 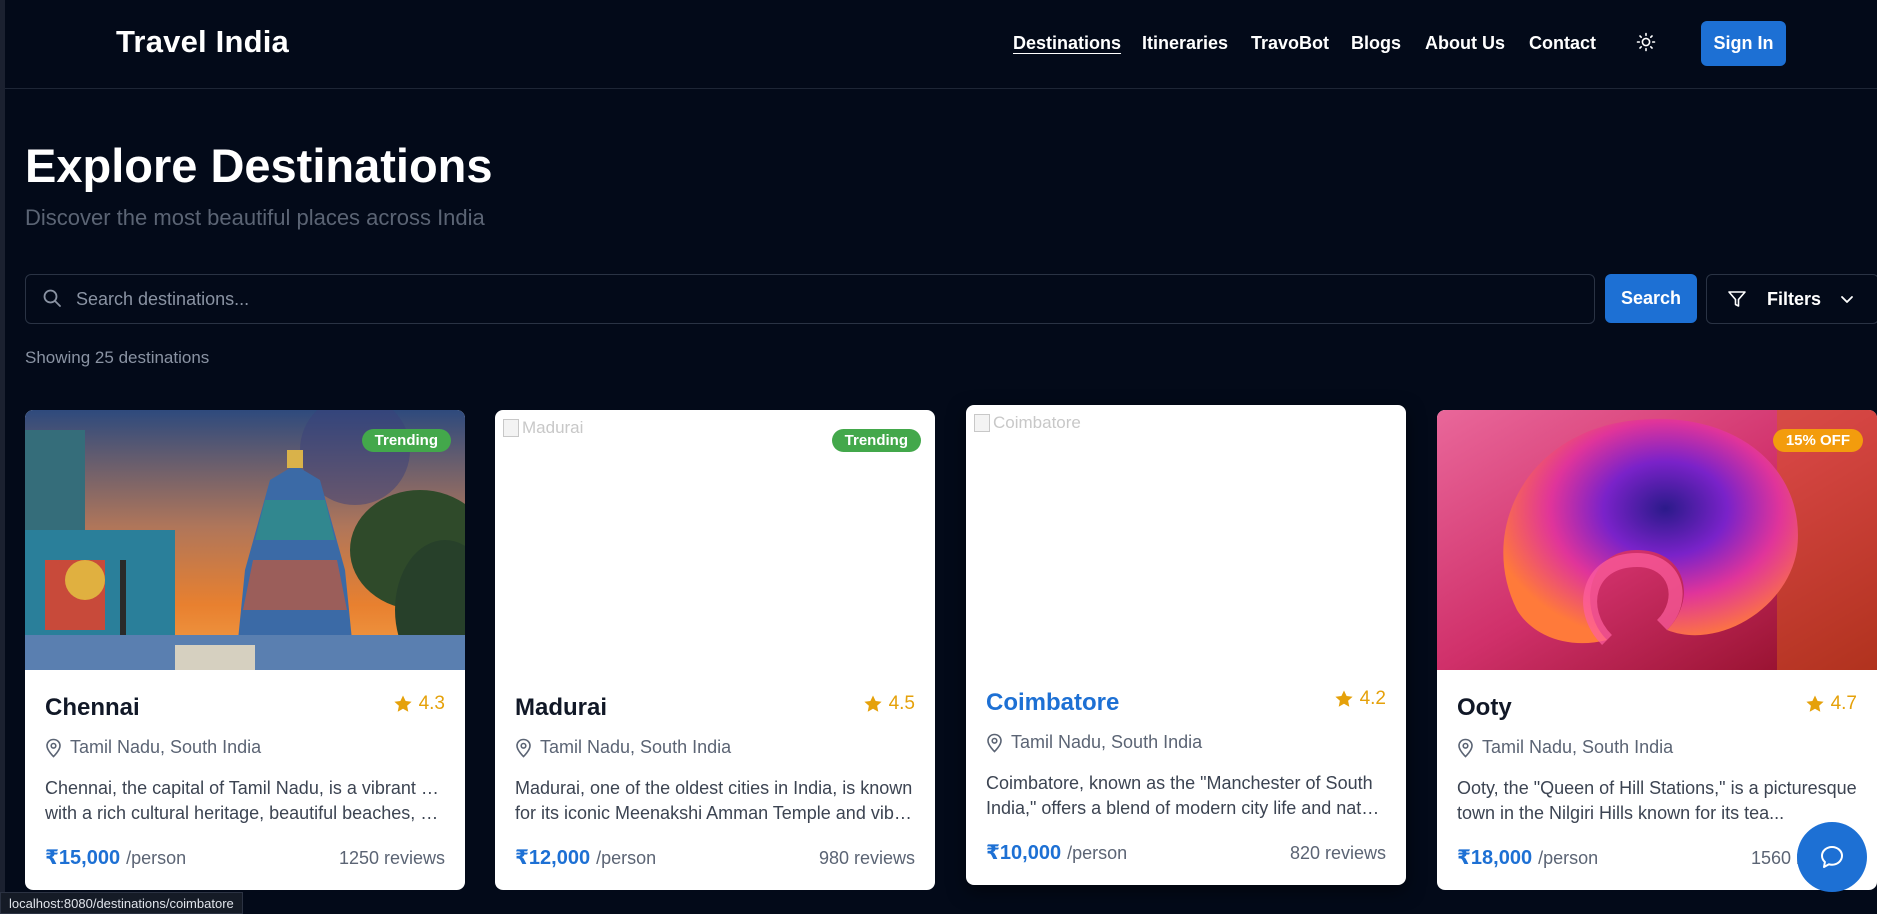 What do you see at coordinates (1337, 853) in the screenshot?
I see `review-count: 820 reviews` at bounding box center [1337, 853].